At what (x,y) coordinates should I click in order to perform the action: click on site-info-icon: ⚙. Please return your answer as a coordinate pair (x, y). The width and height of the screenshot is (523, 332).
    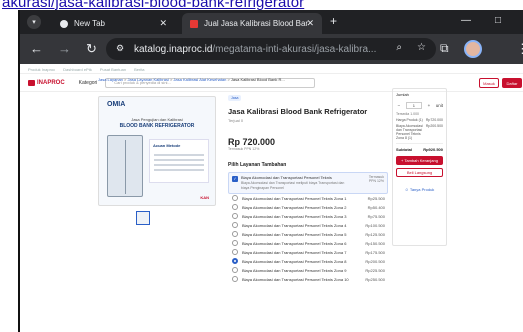
    Looking at the image, I should click on (120, 48).